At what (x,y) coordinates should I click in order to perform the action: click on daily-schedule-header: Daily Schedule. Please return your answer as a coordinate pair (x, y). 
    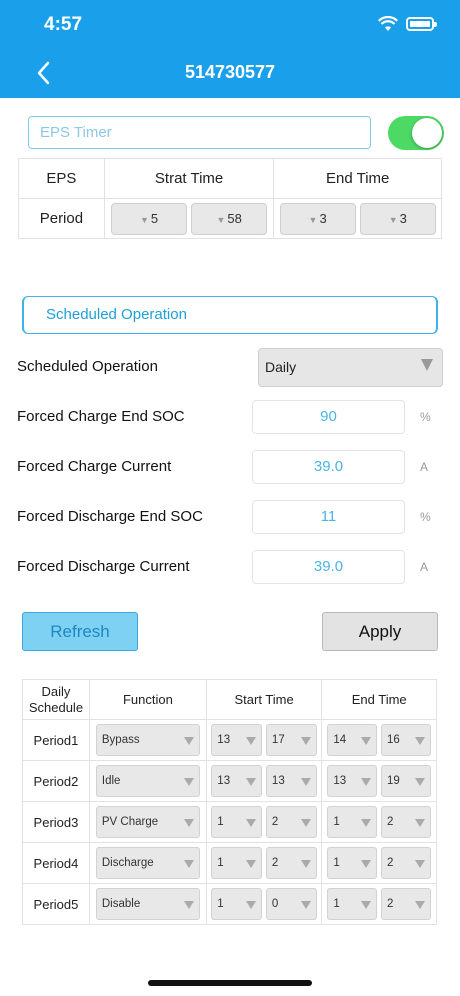
    Looking at the image, I should click on (56, 699).